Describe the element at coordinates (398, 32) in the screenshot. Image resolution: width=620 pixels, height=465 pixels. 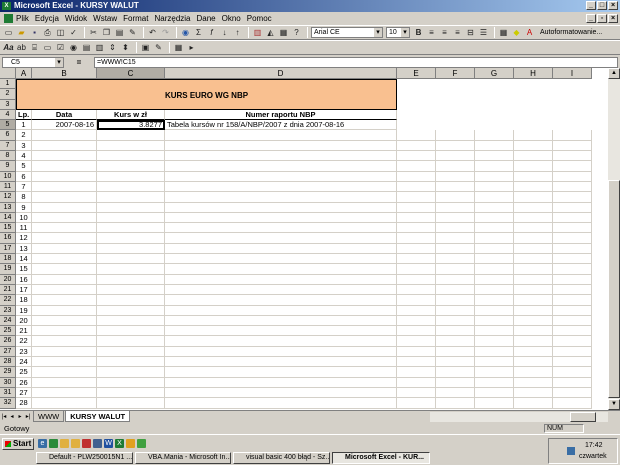
I see `font-size-select: 10` at that location.